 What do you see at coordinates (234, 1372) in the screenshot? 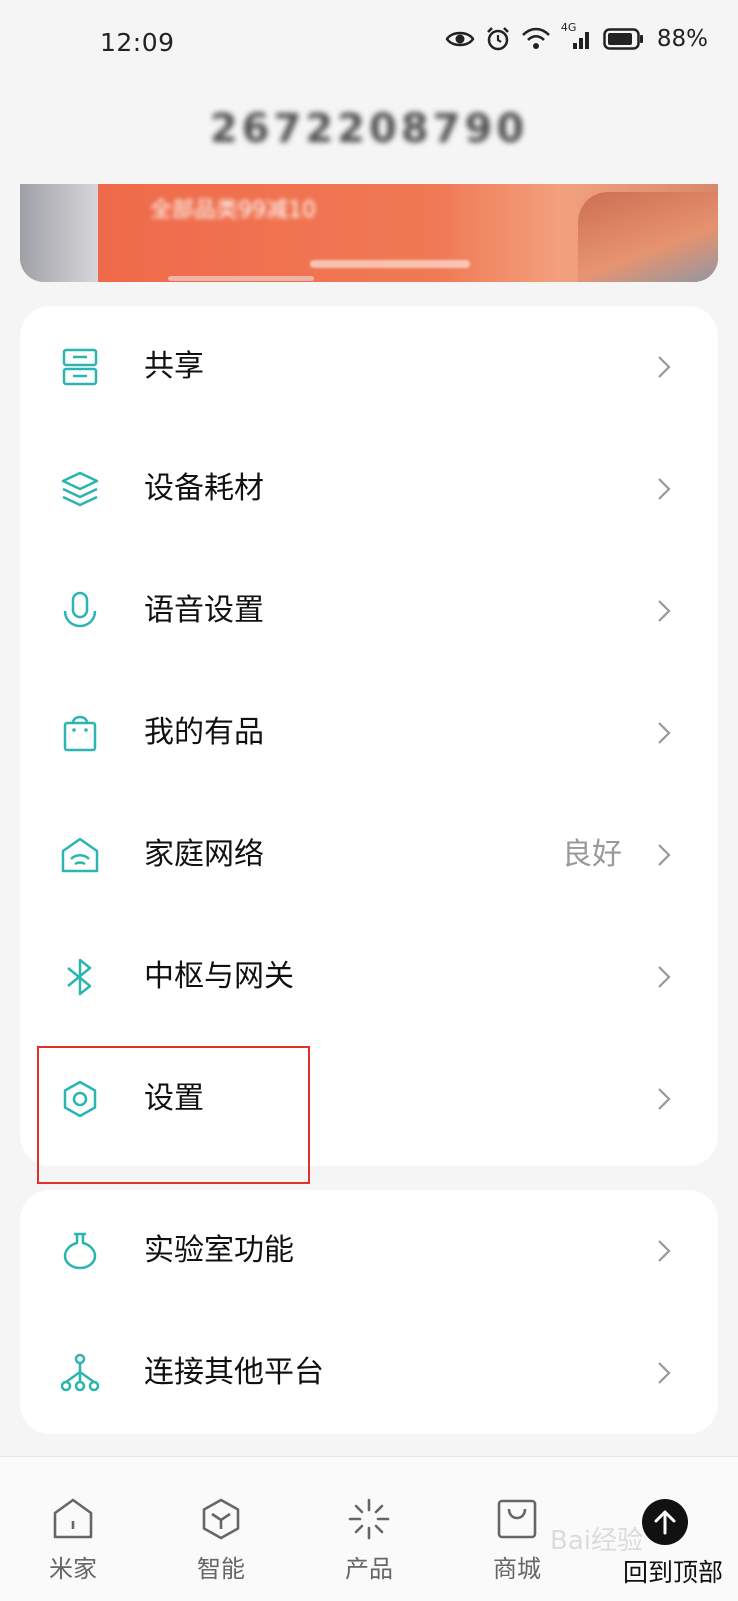
I see `menu-label: 连接其他平台` at bounding box center [234, 1372].